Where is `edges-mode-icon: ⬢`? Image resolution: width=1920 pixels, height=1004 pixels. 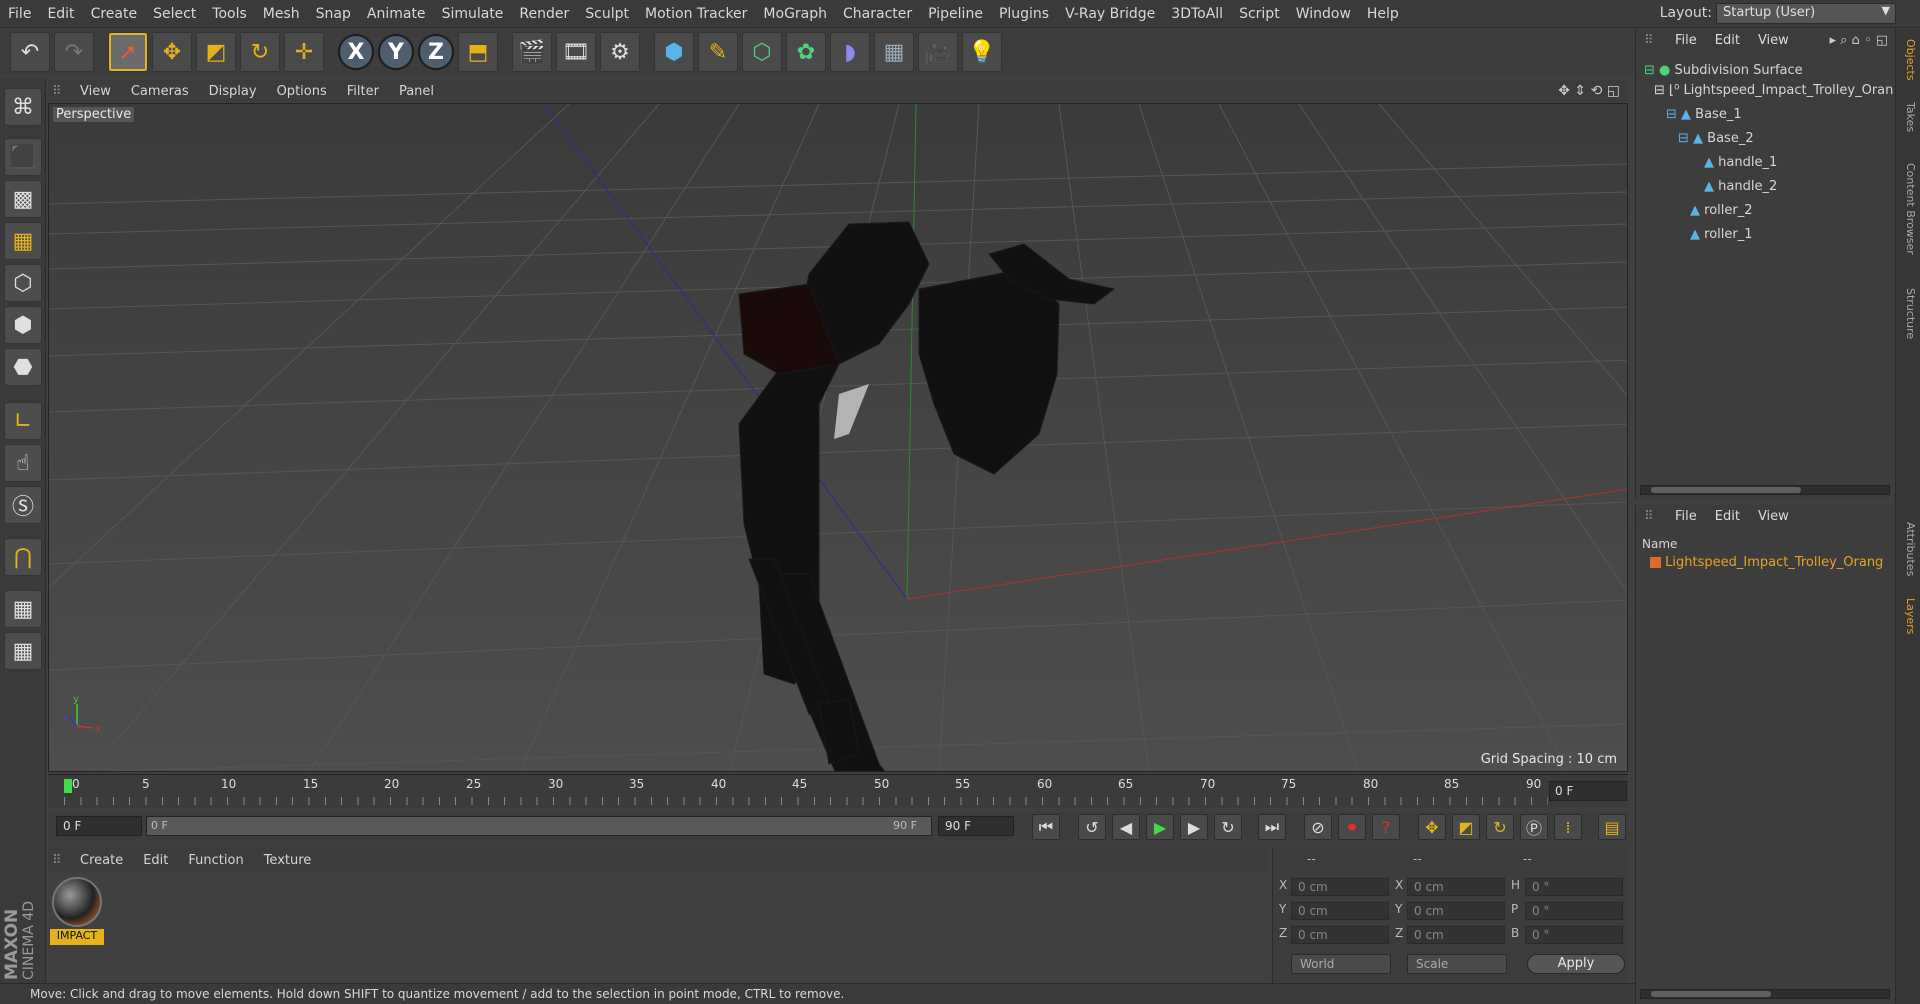
edges-mode-icon: ⬢ is located at coordinates (23, 325).